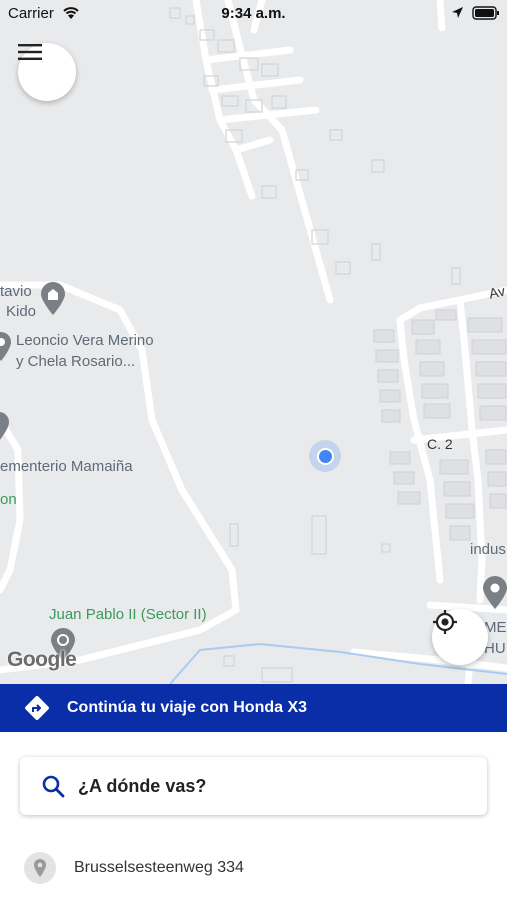 Image resolution: width=507 pixels, height=900 pixels. What do you see at coordinates (85, 340) in the screenshot?
I see `map-label-leoncio-line1: Leoncio Vera Merino` at bounding box center [85, 340].